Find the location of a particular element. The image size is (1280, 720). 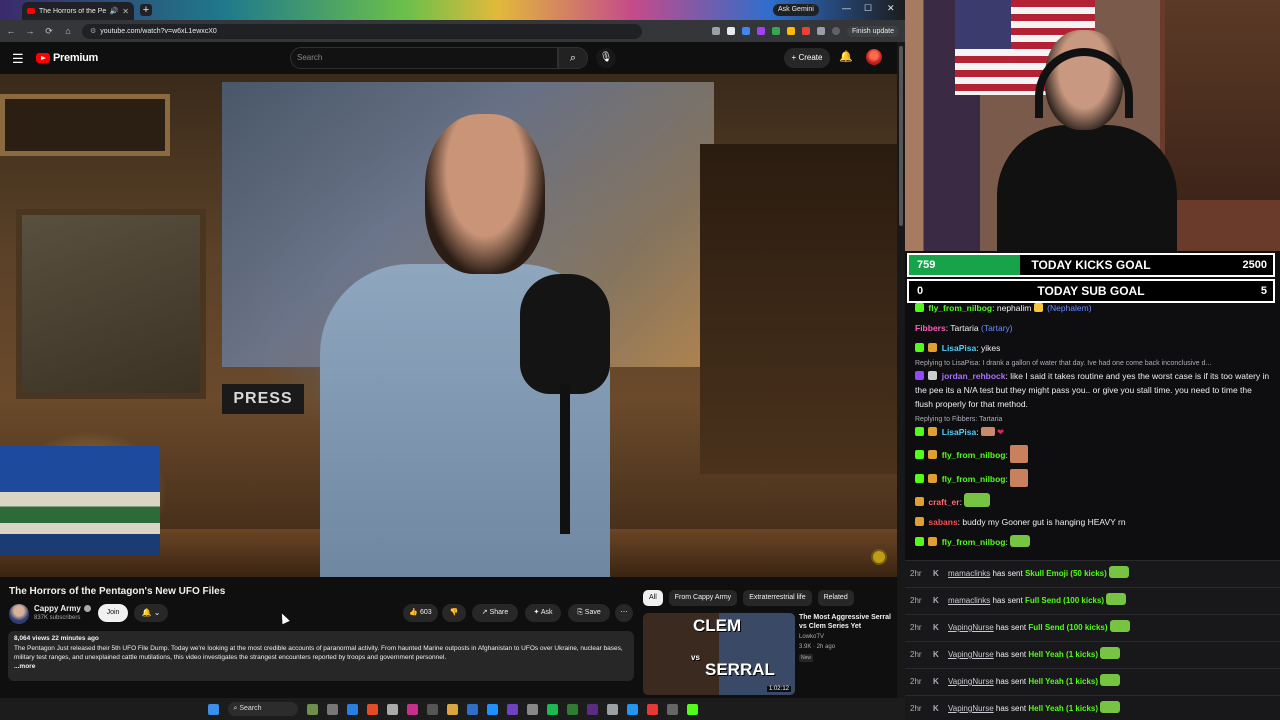

minimize-icon: — is located at coordinates (846, 8).